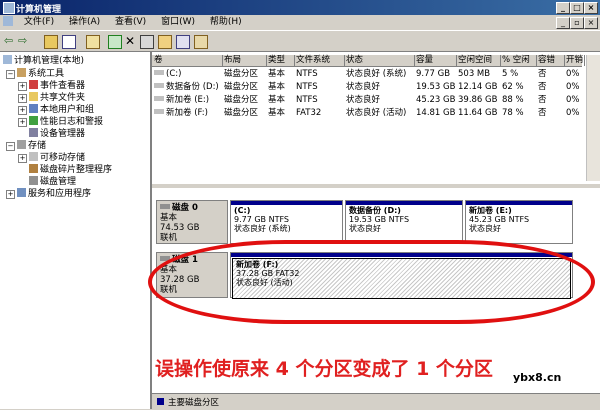 The width and height of the screenshot is (600, 410). I want to click on volume-filesystem: FAT32, so click(309, 113).